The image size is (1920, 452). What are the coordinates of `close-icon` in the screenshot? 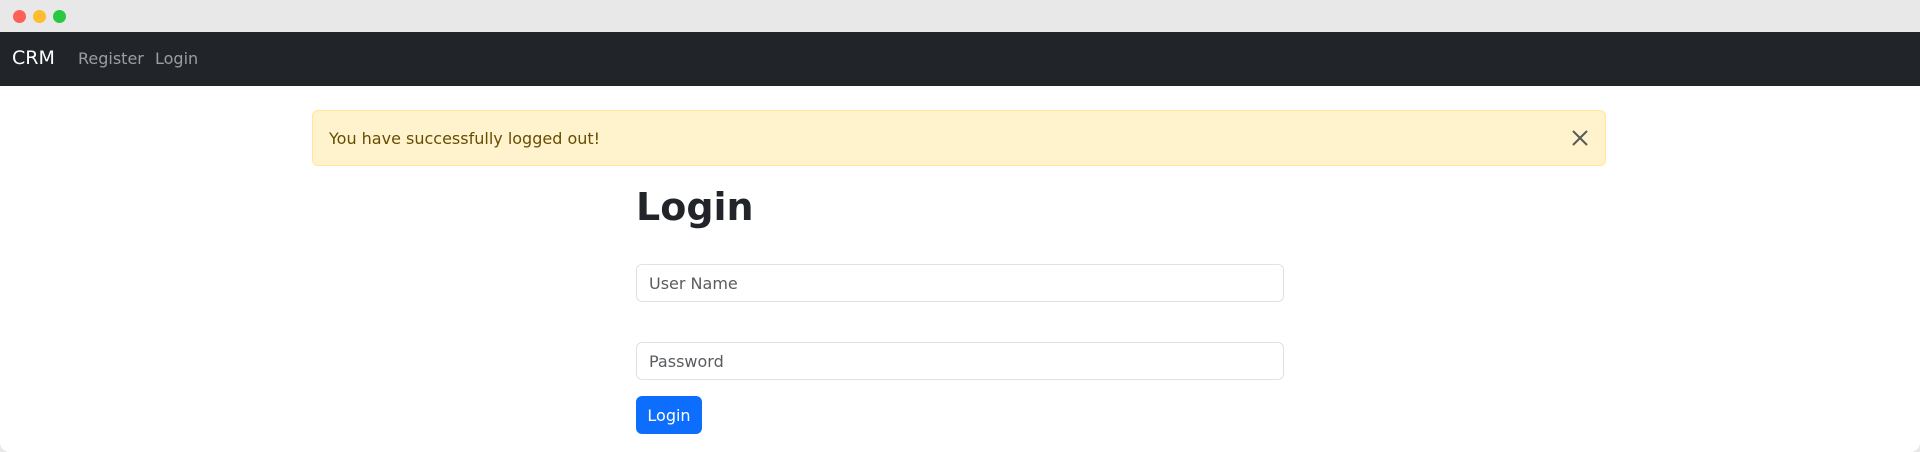 It's located at (1580, 138).